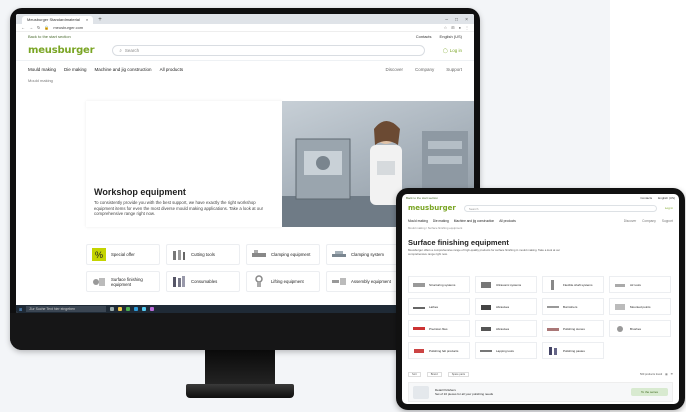  Describe the element at coordinates (75, 69) in the screenshot. I see `nav-item-die-making: Die making` at that location.